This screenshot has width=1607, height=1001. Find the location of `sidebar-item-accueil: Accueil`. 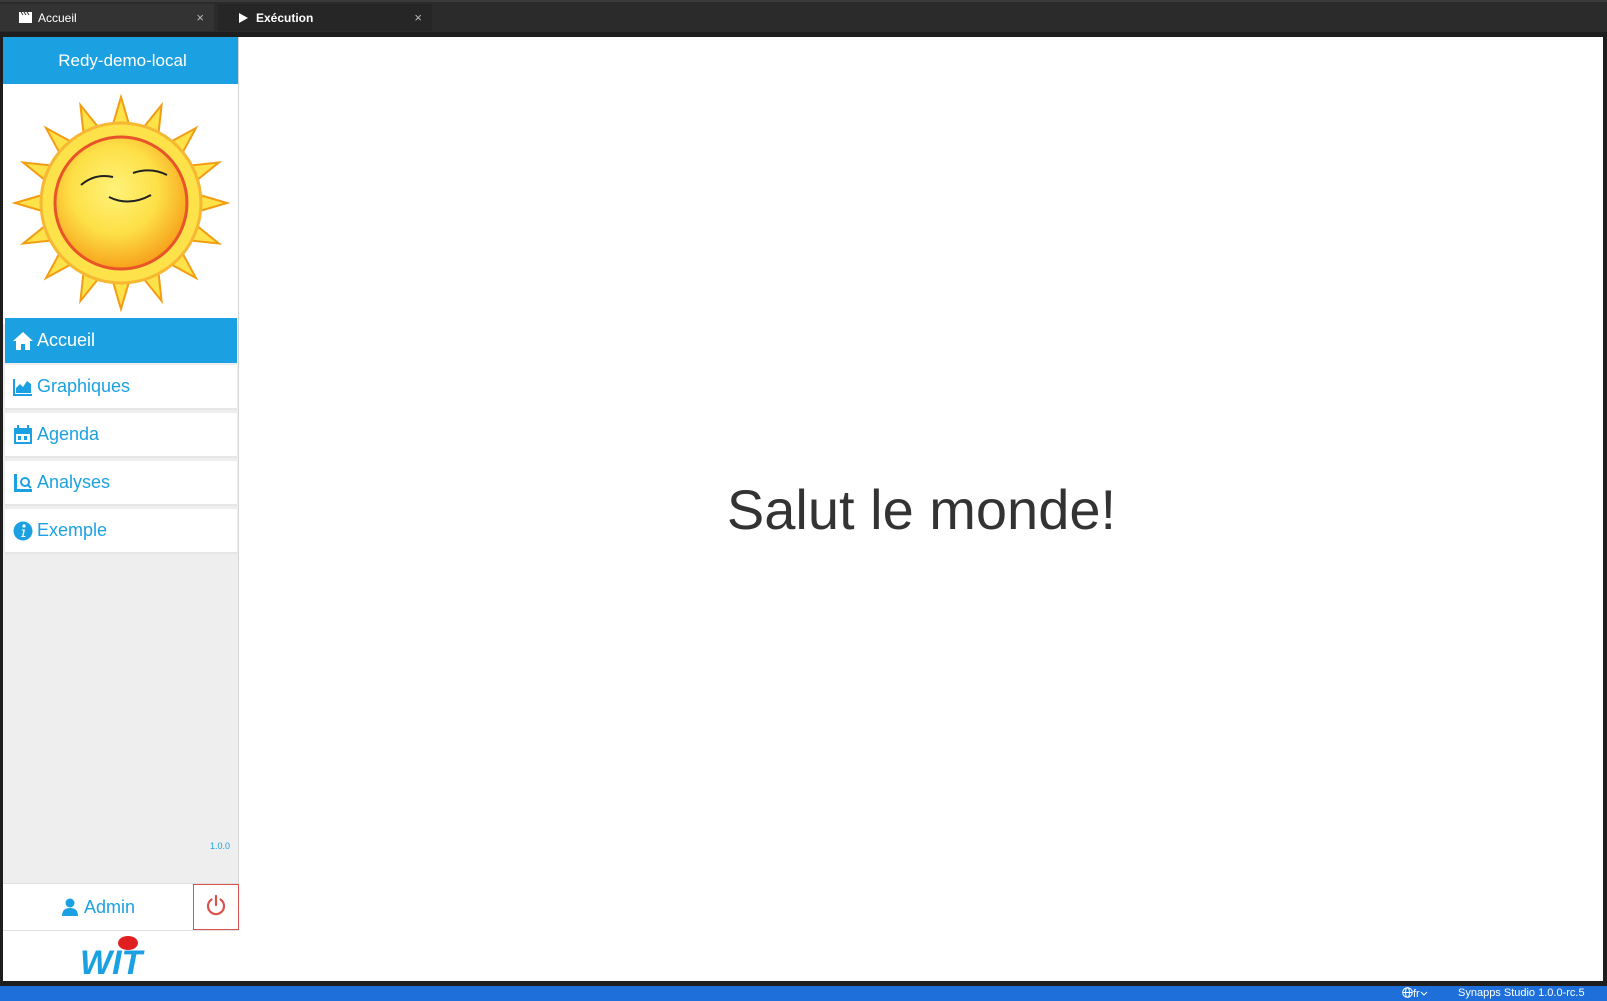

sidebar-item-accueil: Accueil is located at coordinates (121, 340).